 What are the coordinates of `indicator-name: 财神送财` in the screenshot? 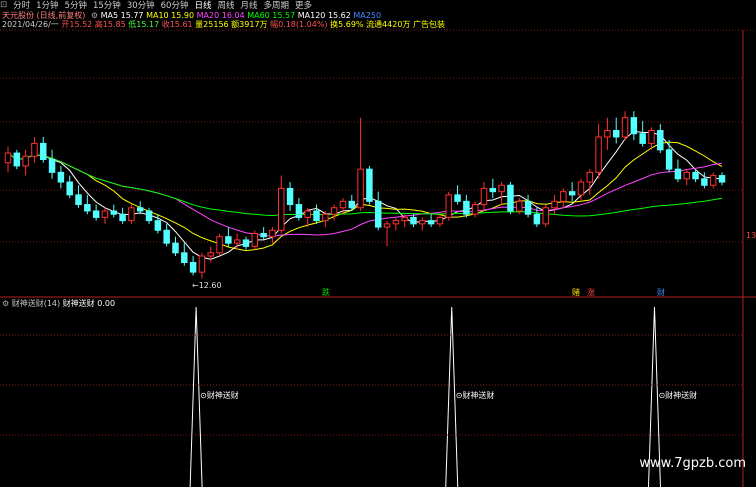 It's located at (78, 303).